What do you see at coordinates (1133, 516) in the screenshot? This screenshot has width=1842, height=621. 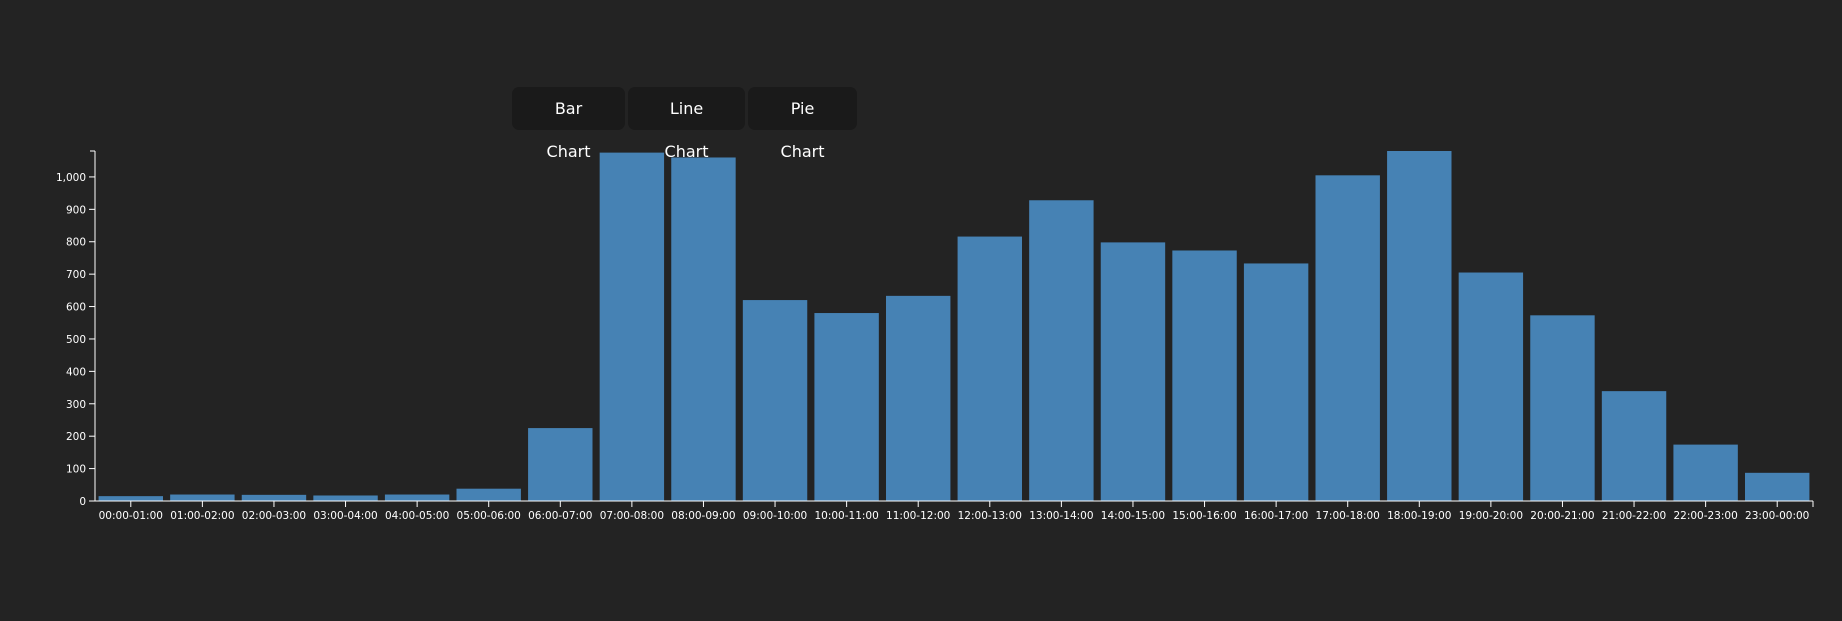 I see `x-tick-label: 14:00-15:00` at bounding box center [1133, 516].